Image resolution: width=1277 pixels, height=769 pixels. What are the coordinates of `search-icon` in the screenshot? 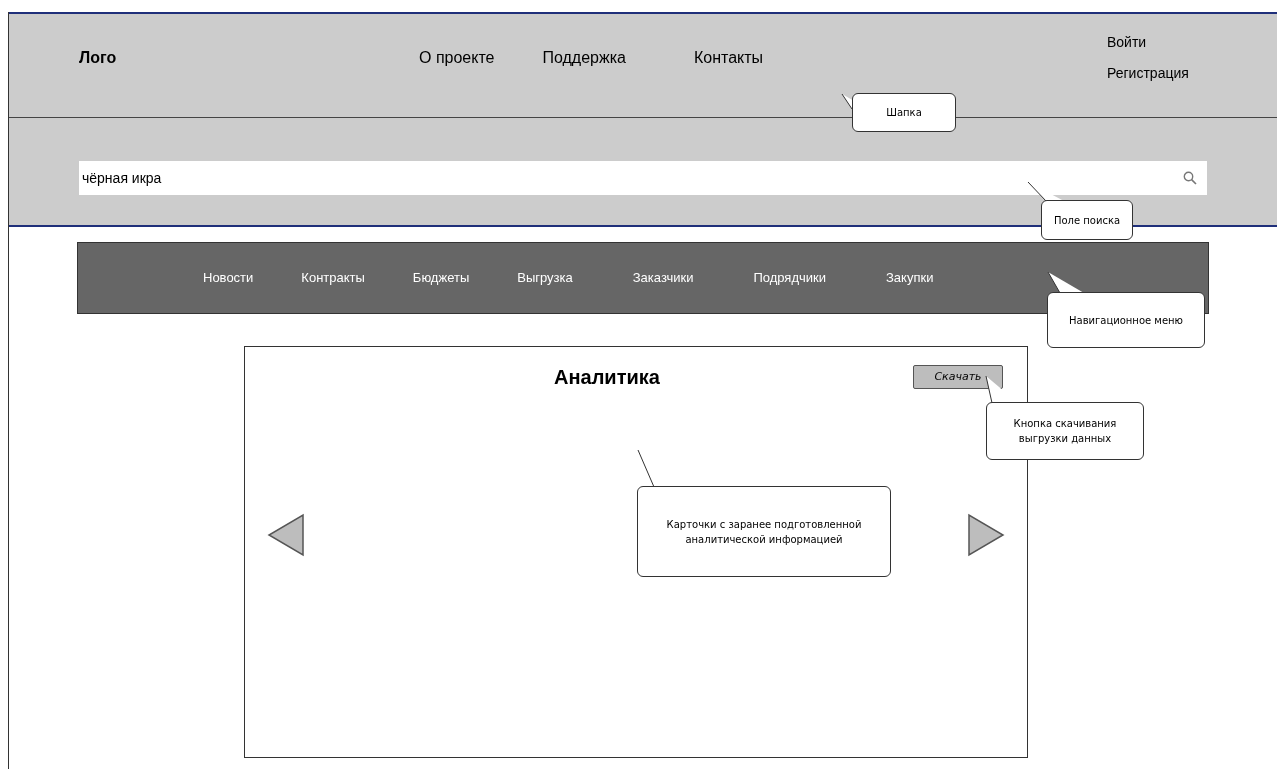 It's located at (1190, 178).